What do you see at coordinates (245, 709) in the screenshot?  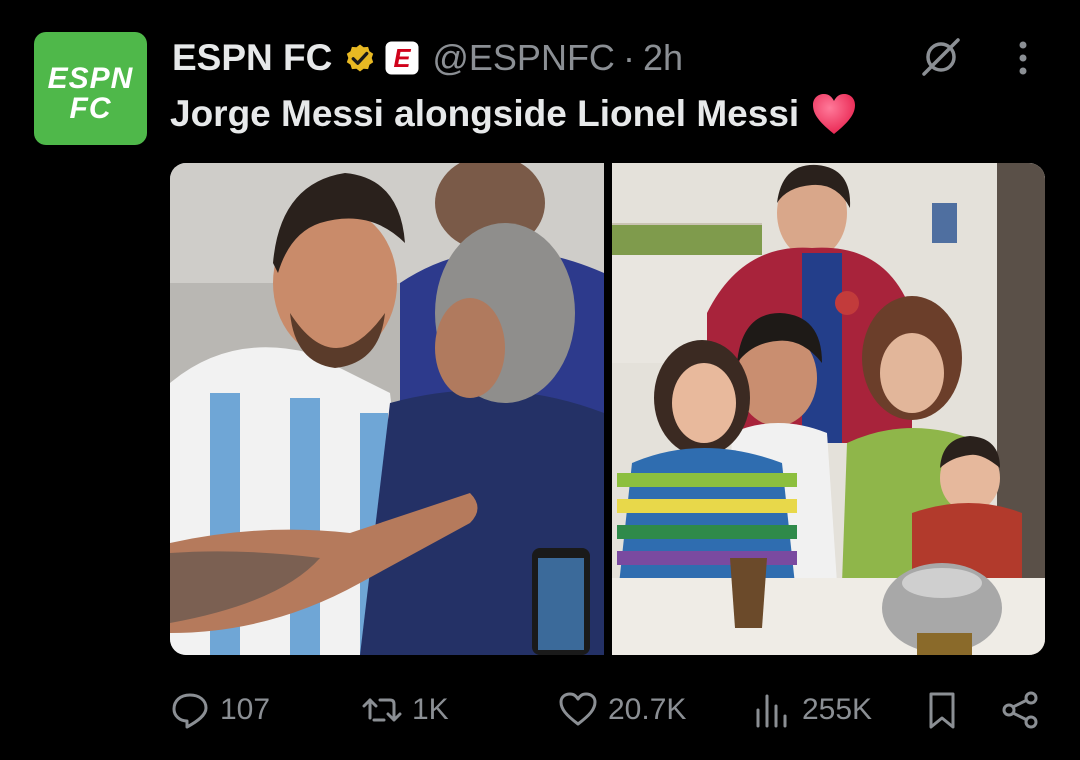 I see `reply-count: 107` at bounding box center [245, 709].